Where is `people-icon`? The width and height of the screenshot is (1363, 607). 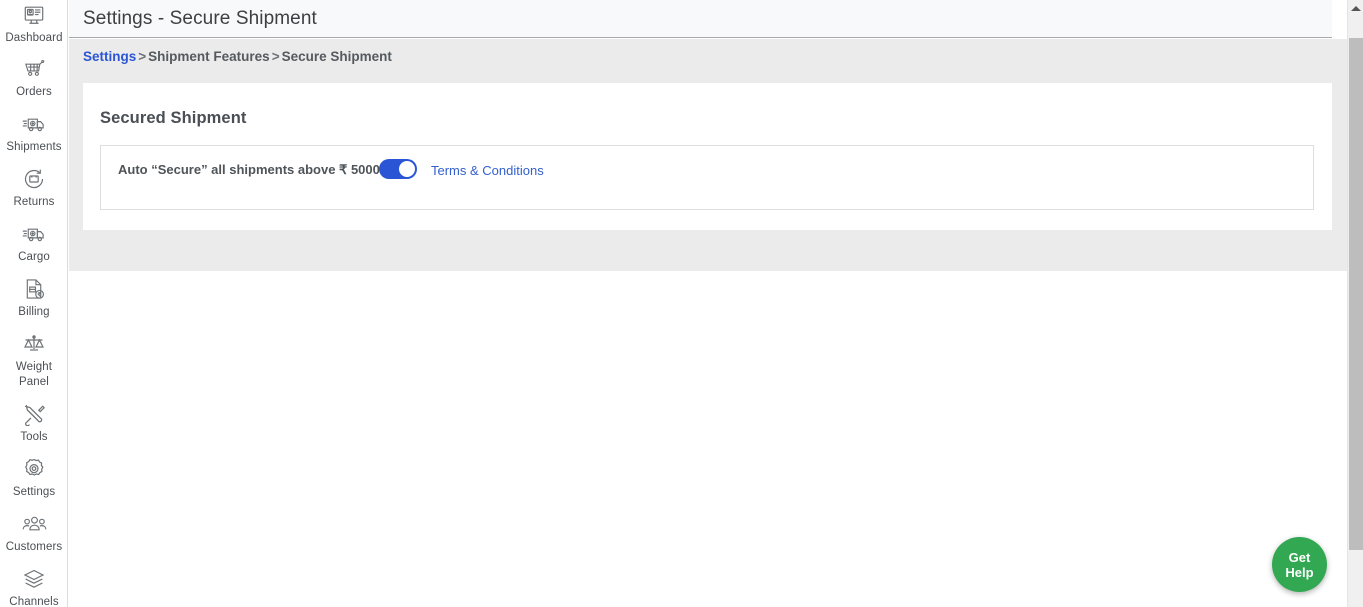 people-icon is located at coordinates (34, 524).